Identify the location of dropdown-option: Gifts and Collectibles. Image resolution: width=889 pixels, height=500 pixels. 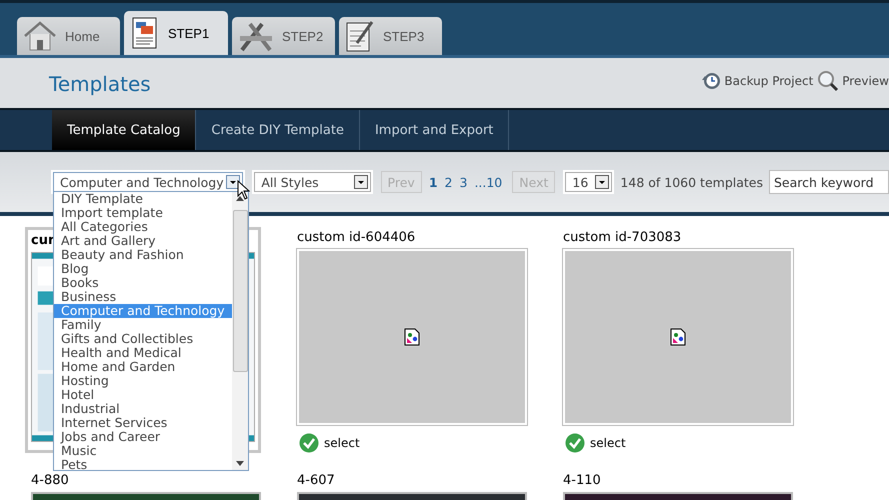
(143, 339).